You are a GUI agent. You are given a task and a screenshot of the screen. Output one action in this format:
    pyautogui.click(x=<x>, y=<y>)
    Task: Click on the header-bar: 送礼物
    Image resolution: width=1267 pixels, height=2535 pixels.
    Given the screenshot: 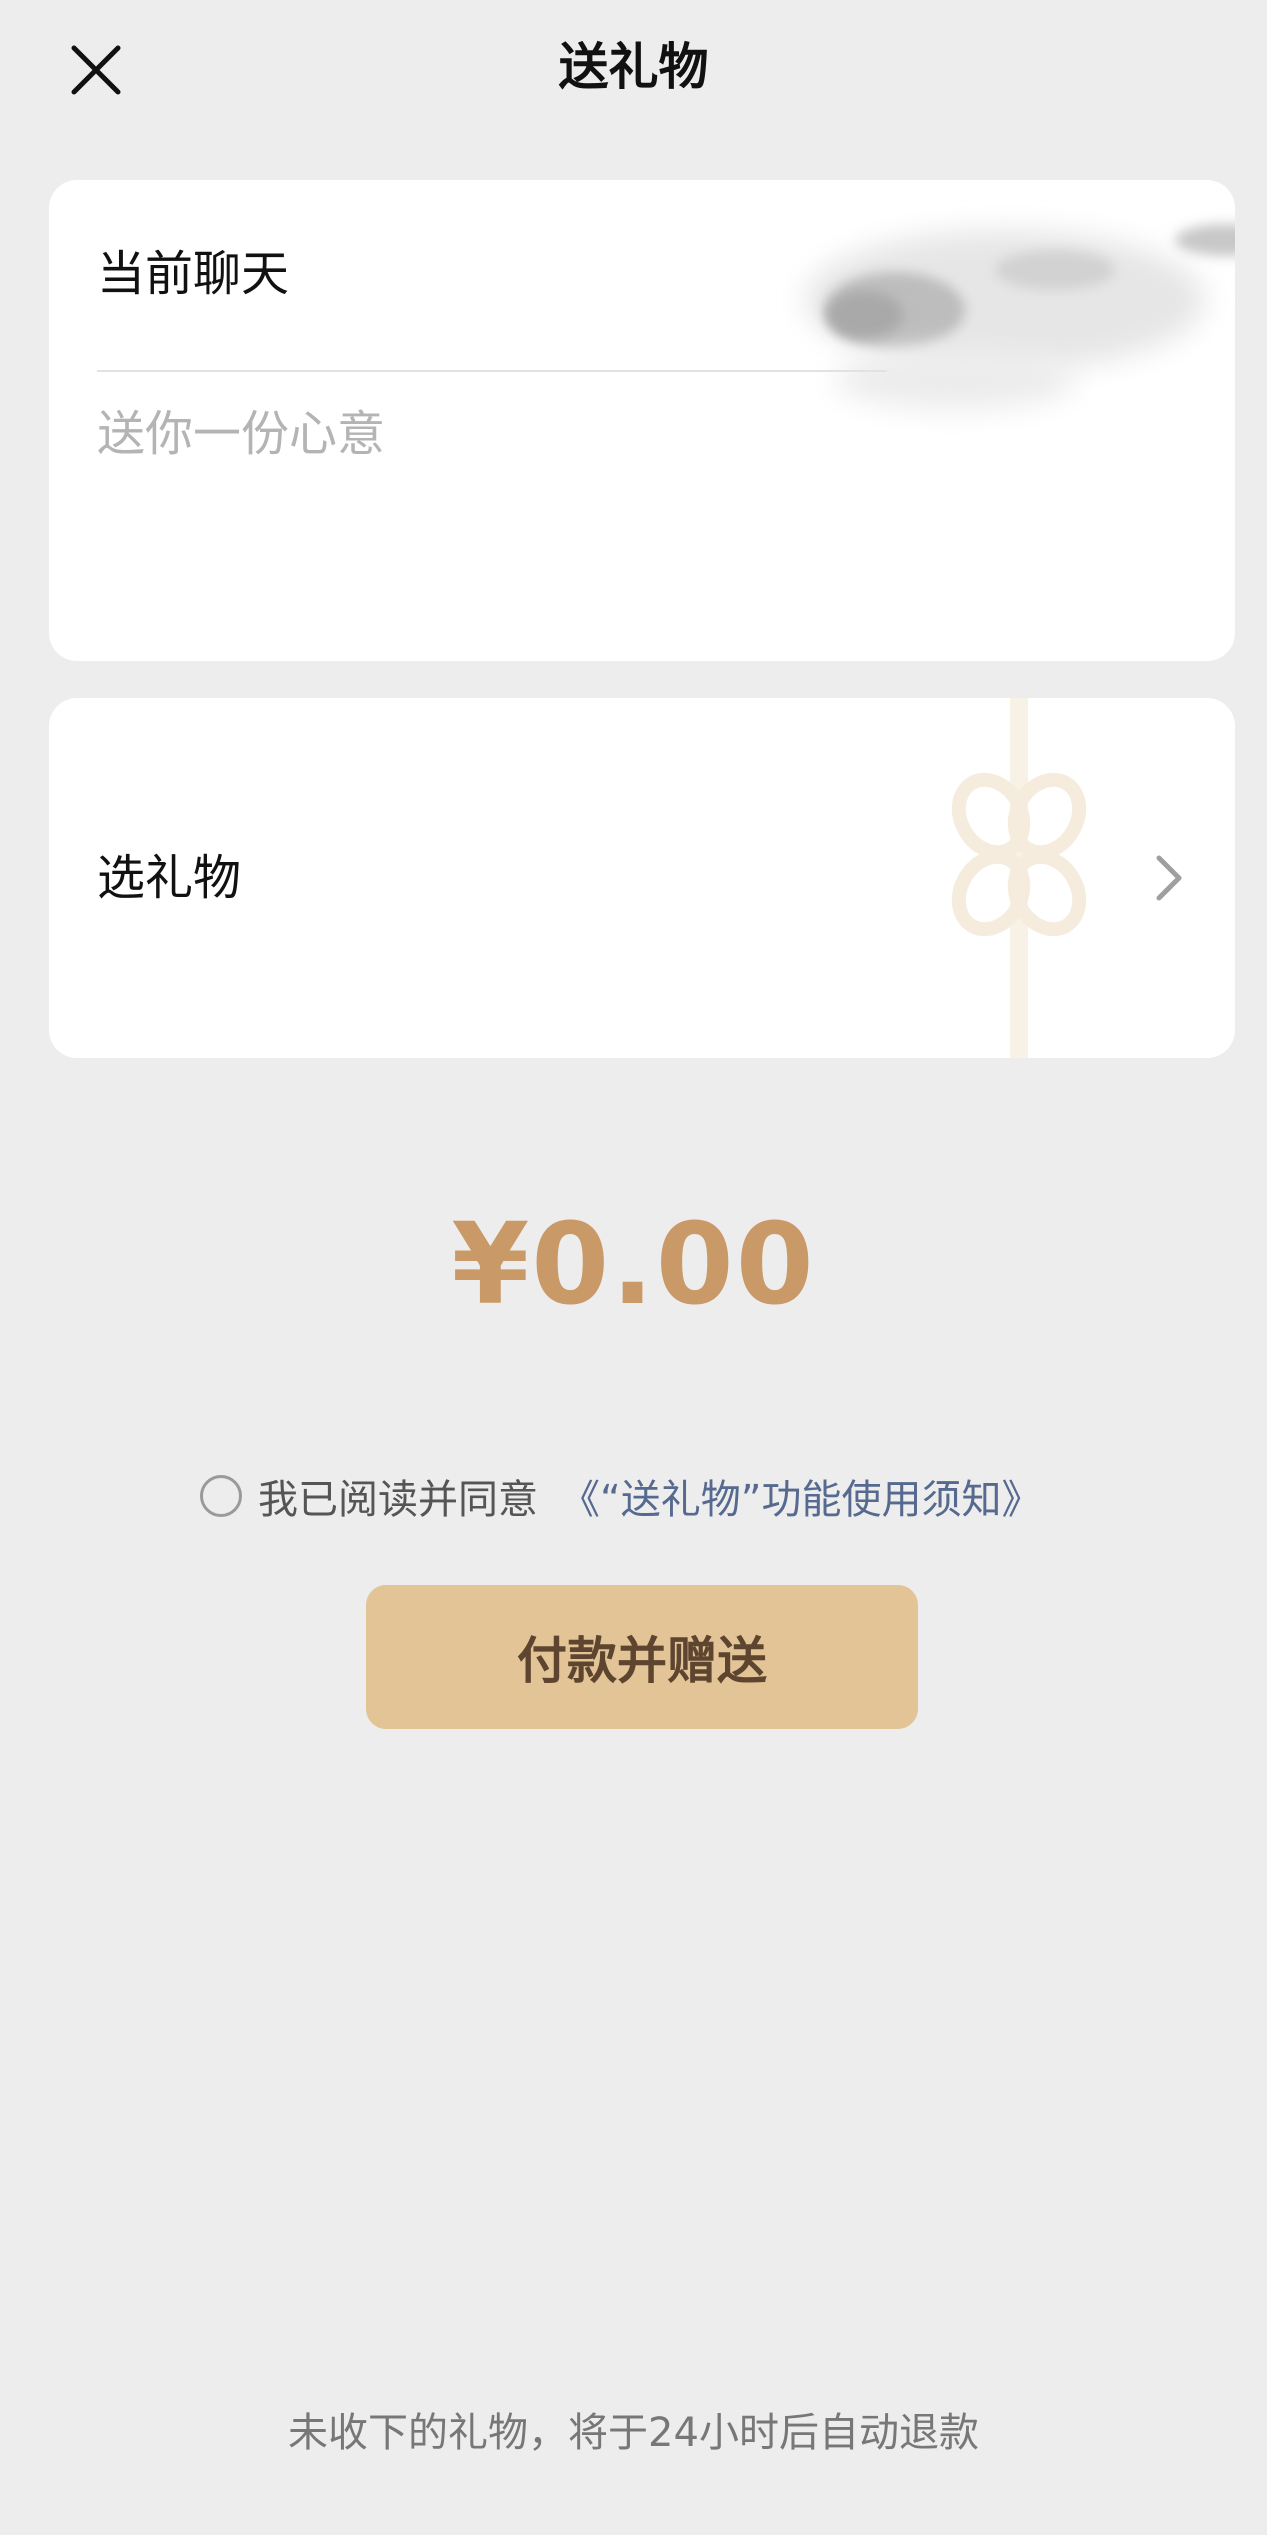 What is the action you would take?
    pyautogui.click(x=633, y=70)
    